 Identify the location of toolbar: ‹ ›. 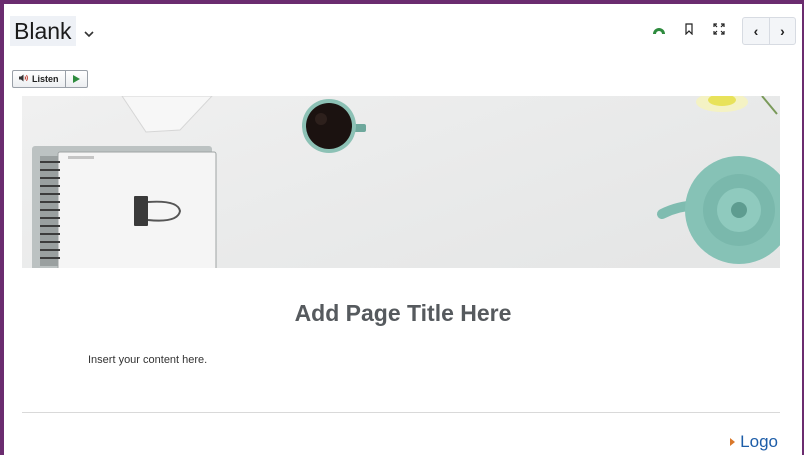
(721, 31).